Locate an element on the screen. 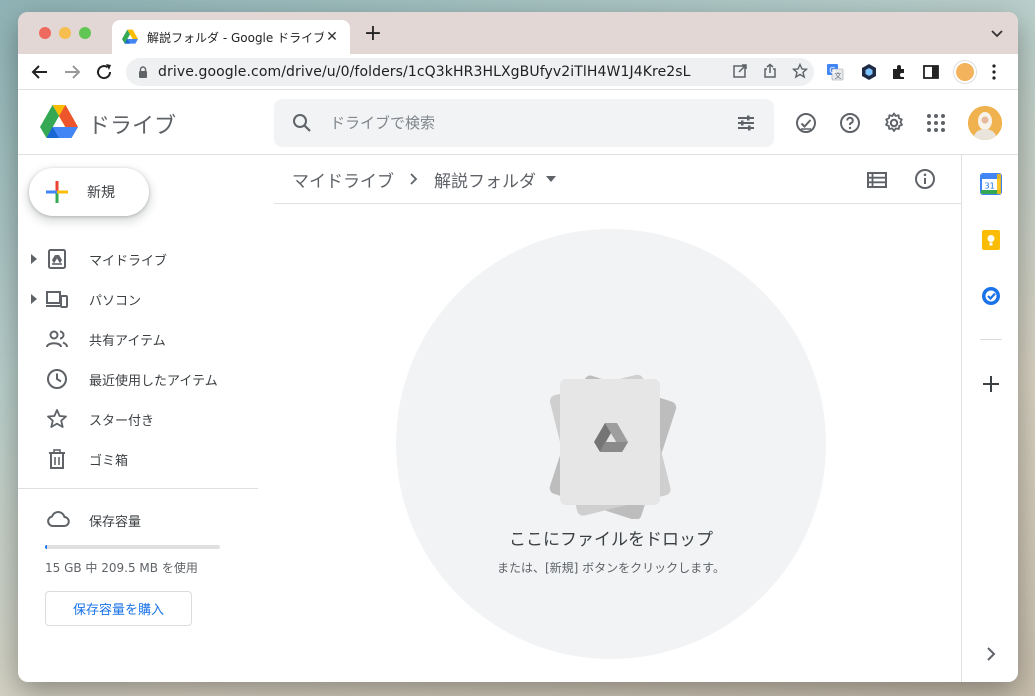 This screenshot has height=696, width=1035. empty-state-subtitle: または、[新規] ボタンをクリックします。 is located at coordinates (611, 568).